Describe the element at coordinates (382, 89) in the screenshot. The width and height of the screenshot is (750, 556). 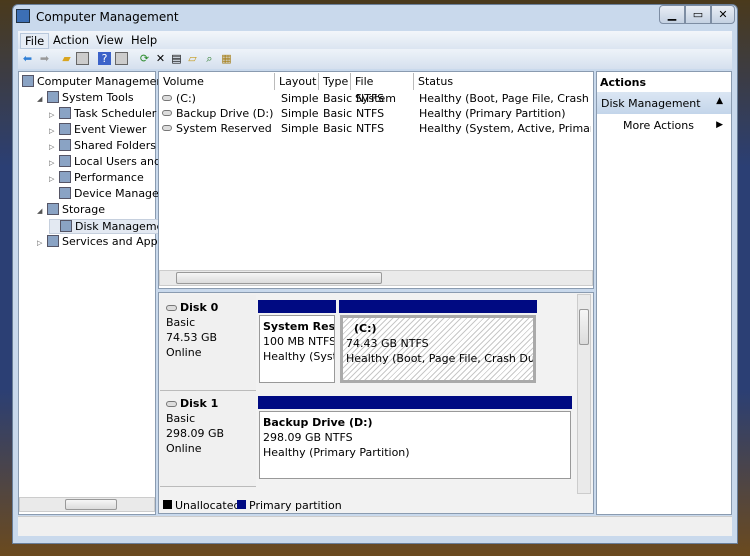
I see `column-file-system: File System` at that location.